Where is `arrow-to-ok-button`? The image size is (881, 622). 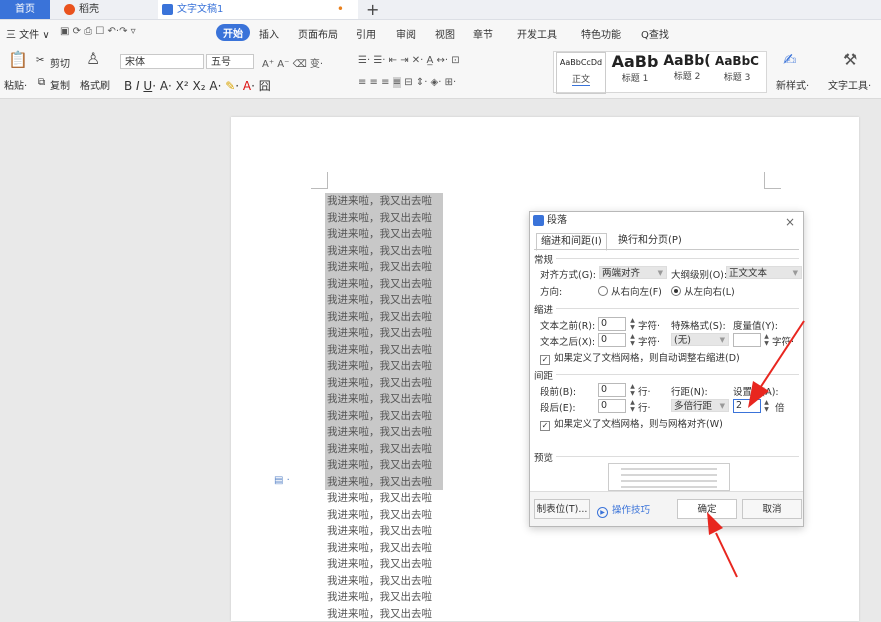 arrow-to-ok-button is located at coordinates (722, 544).